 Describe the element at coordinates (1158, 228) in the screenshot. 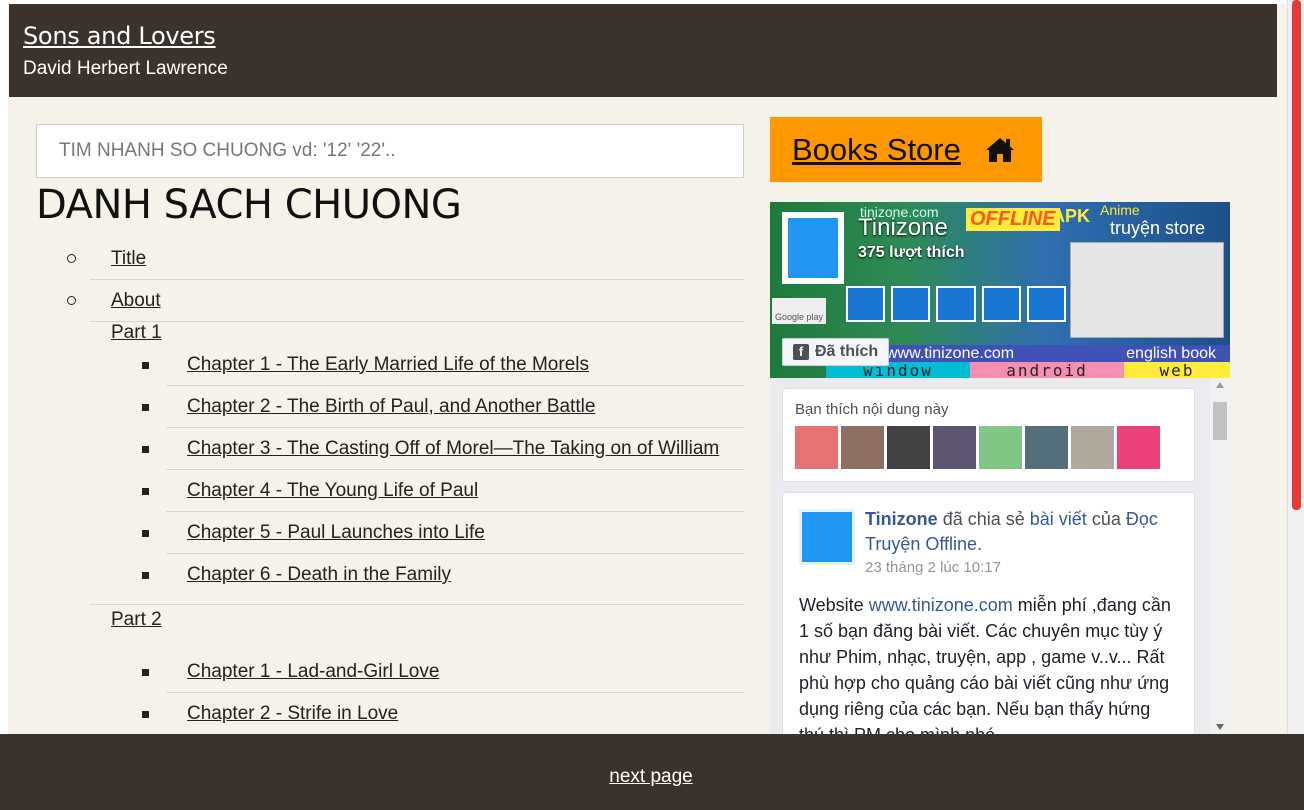

I see `cover-truyen-label: truyện store` at that location.